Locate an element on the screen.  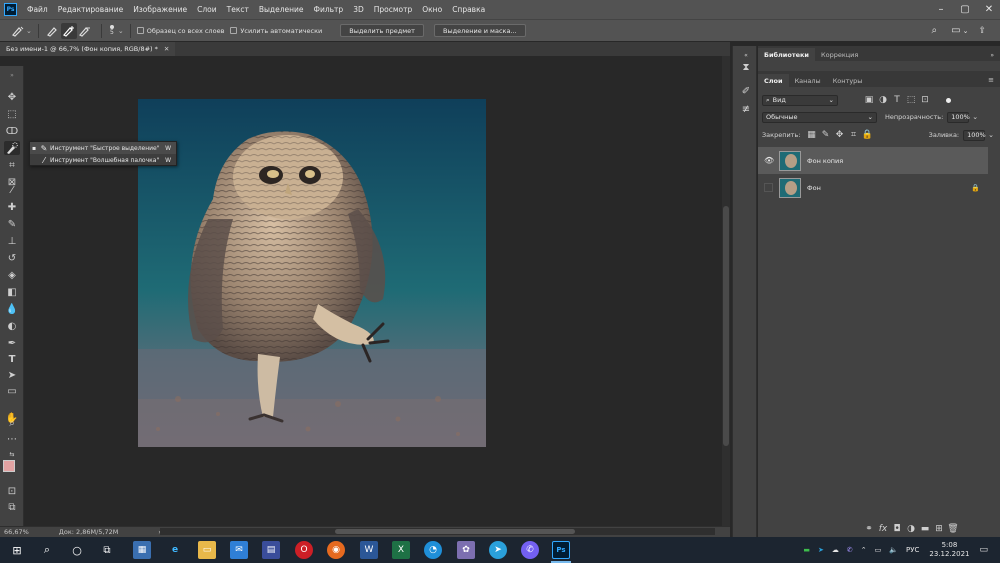
add-to-selection-icon is located at coordinates (68, 30).